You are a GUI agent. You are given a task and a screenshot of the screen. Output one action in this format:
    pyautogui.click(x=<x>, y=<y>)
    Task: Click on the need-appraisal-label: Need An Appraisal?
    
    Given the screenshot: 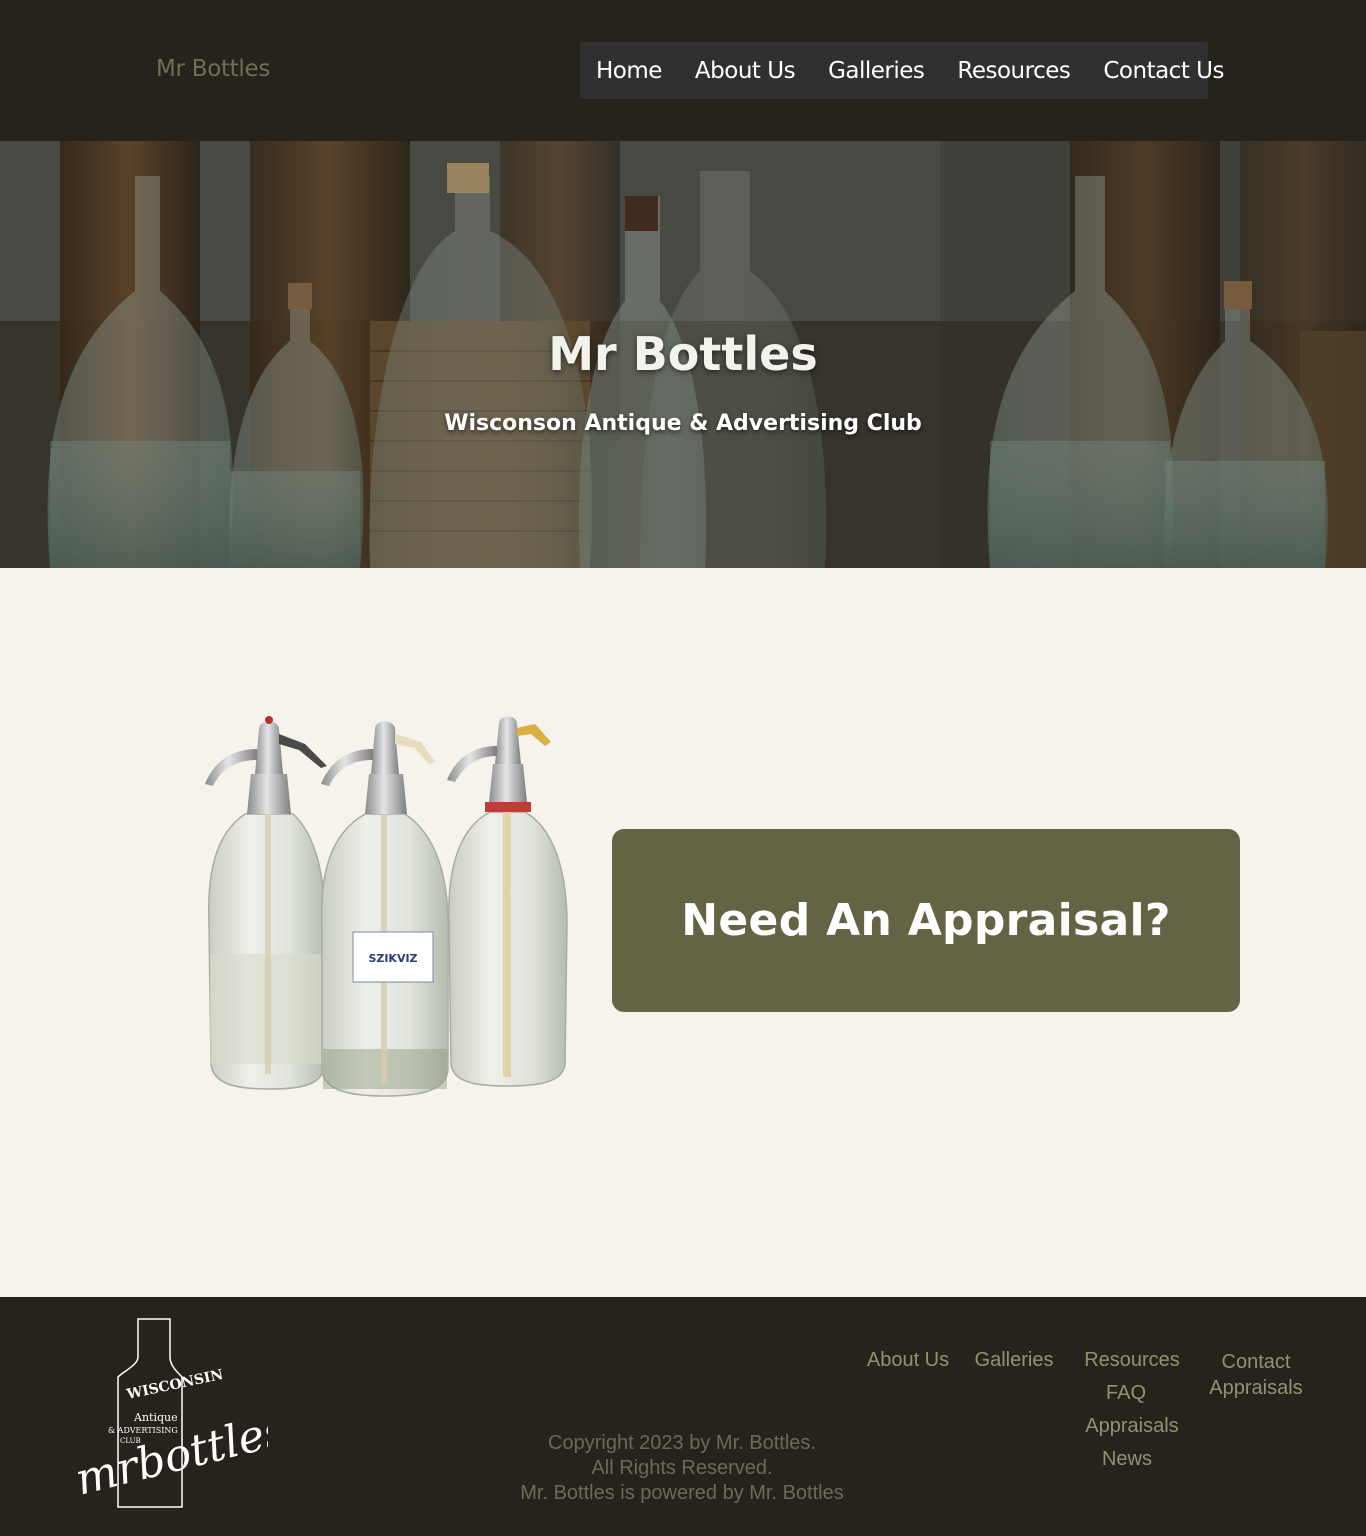 What is the action you would take?
    pyautogui.click(x=926, y=920)
    